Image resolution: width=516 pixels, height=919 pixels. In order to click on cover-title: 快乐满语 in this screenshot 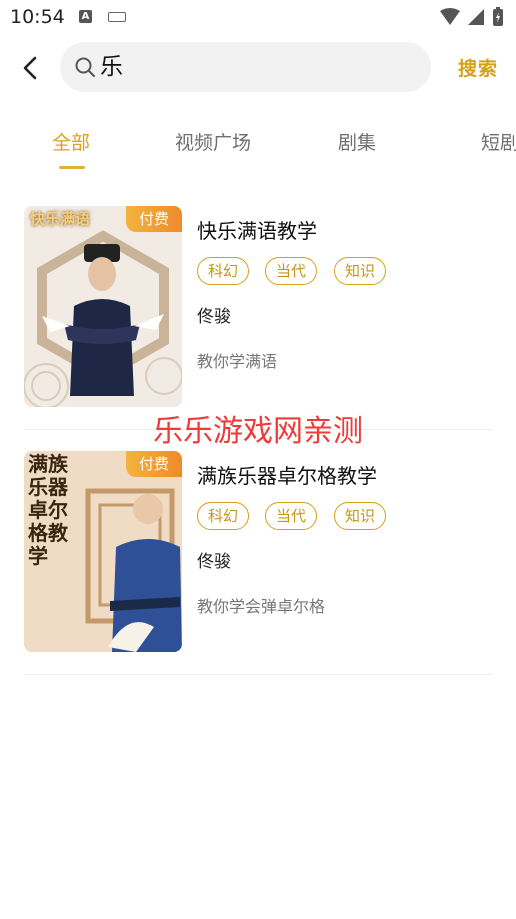, I will do `click(60, 219)`.